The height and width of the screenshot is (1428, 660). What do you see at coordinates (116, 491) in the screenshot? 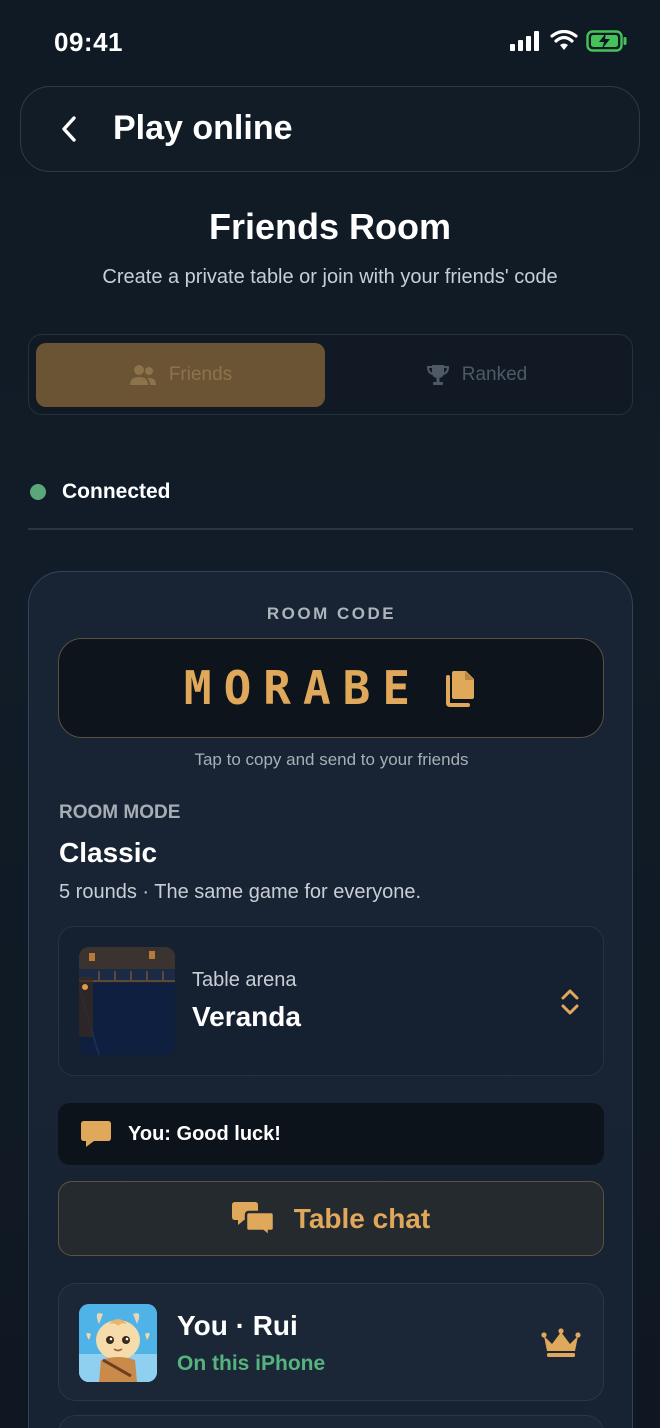
I see `connection-label: Connected` at bounding box center [116, 491].